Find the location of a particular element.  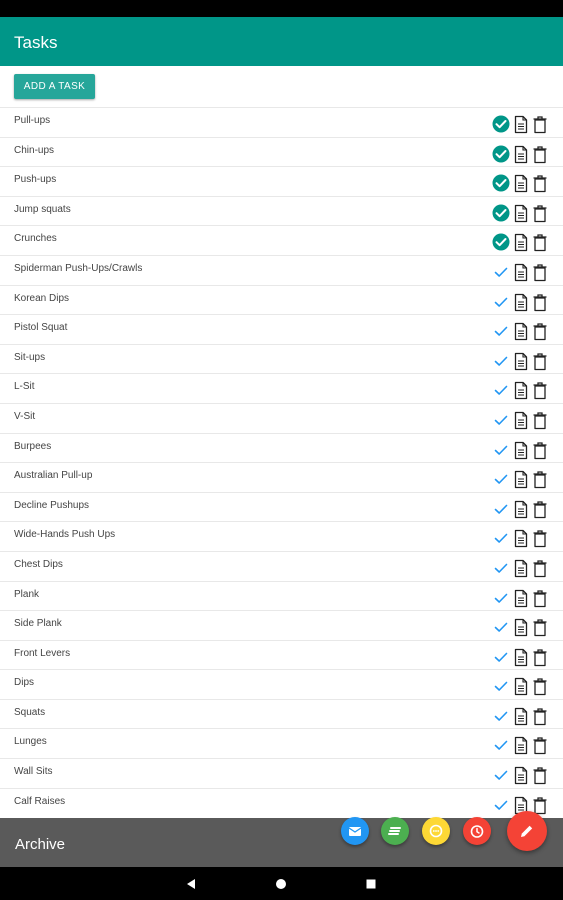

task-row: Calf Raises is located at coordinates (281, 802).